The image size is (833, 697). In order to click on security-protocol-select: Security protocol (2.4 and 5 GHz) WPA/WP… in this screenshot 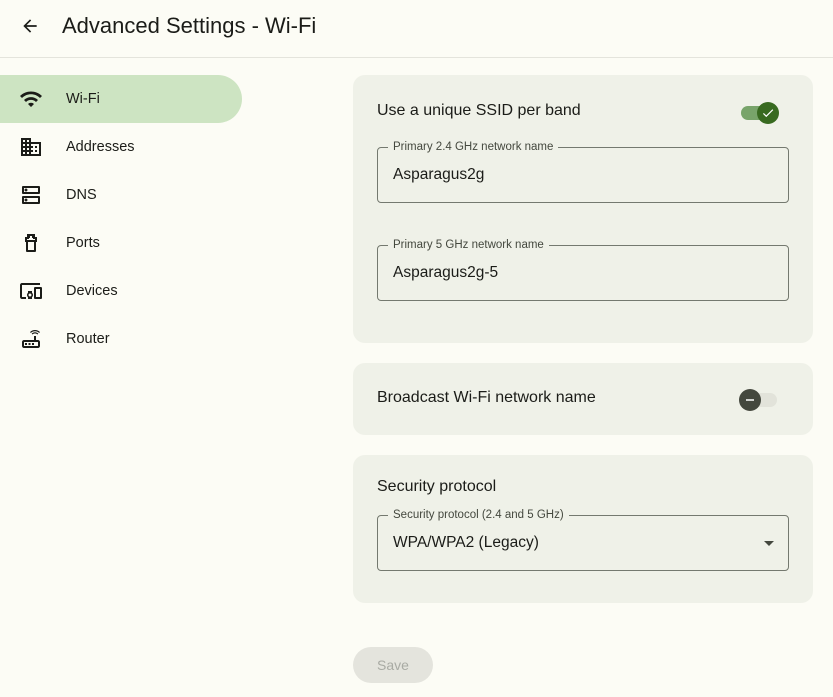, I will do `click(583, 539)`.